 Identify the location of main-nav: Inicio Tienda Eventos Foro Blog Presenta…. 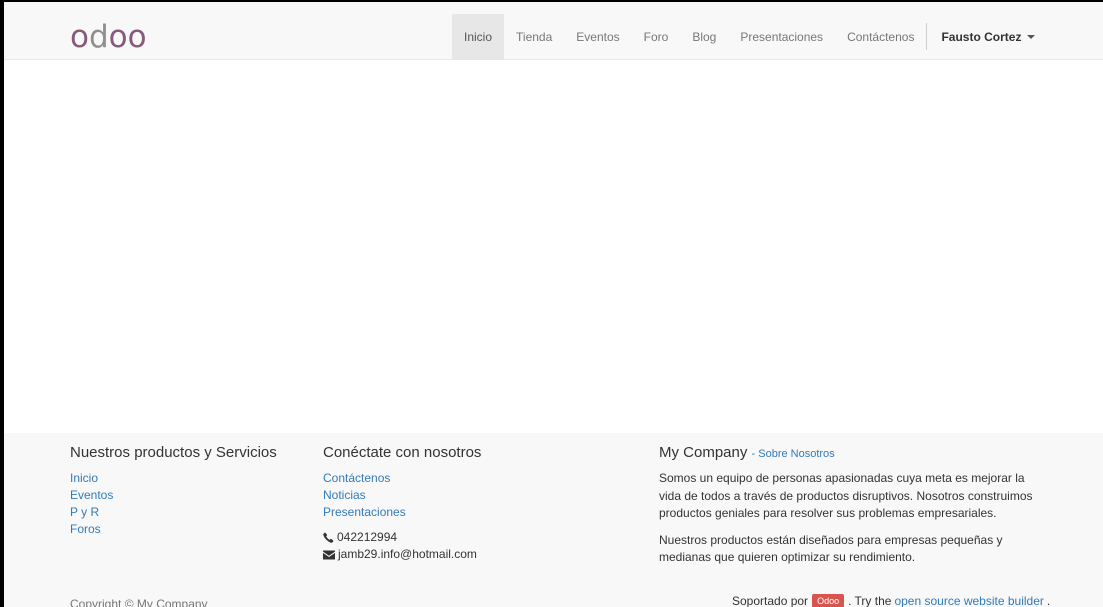
(748, 37).